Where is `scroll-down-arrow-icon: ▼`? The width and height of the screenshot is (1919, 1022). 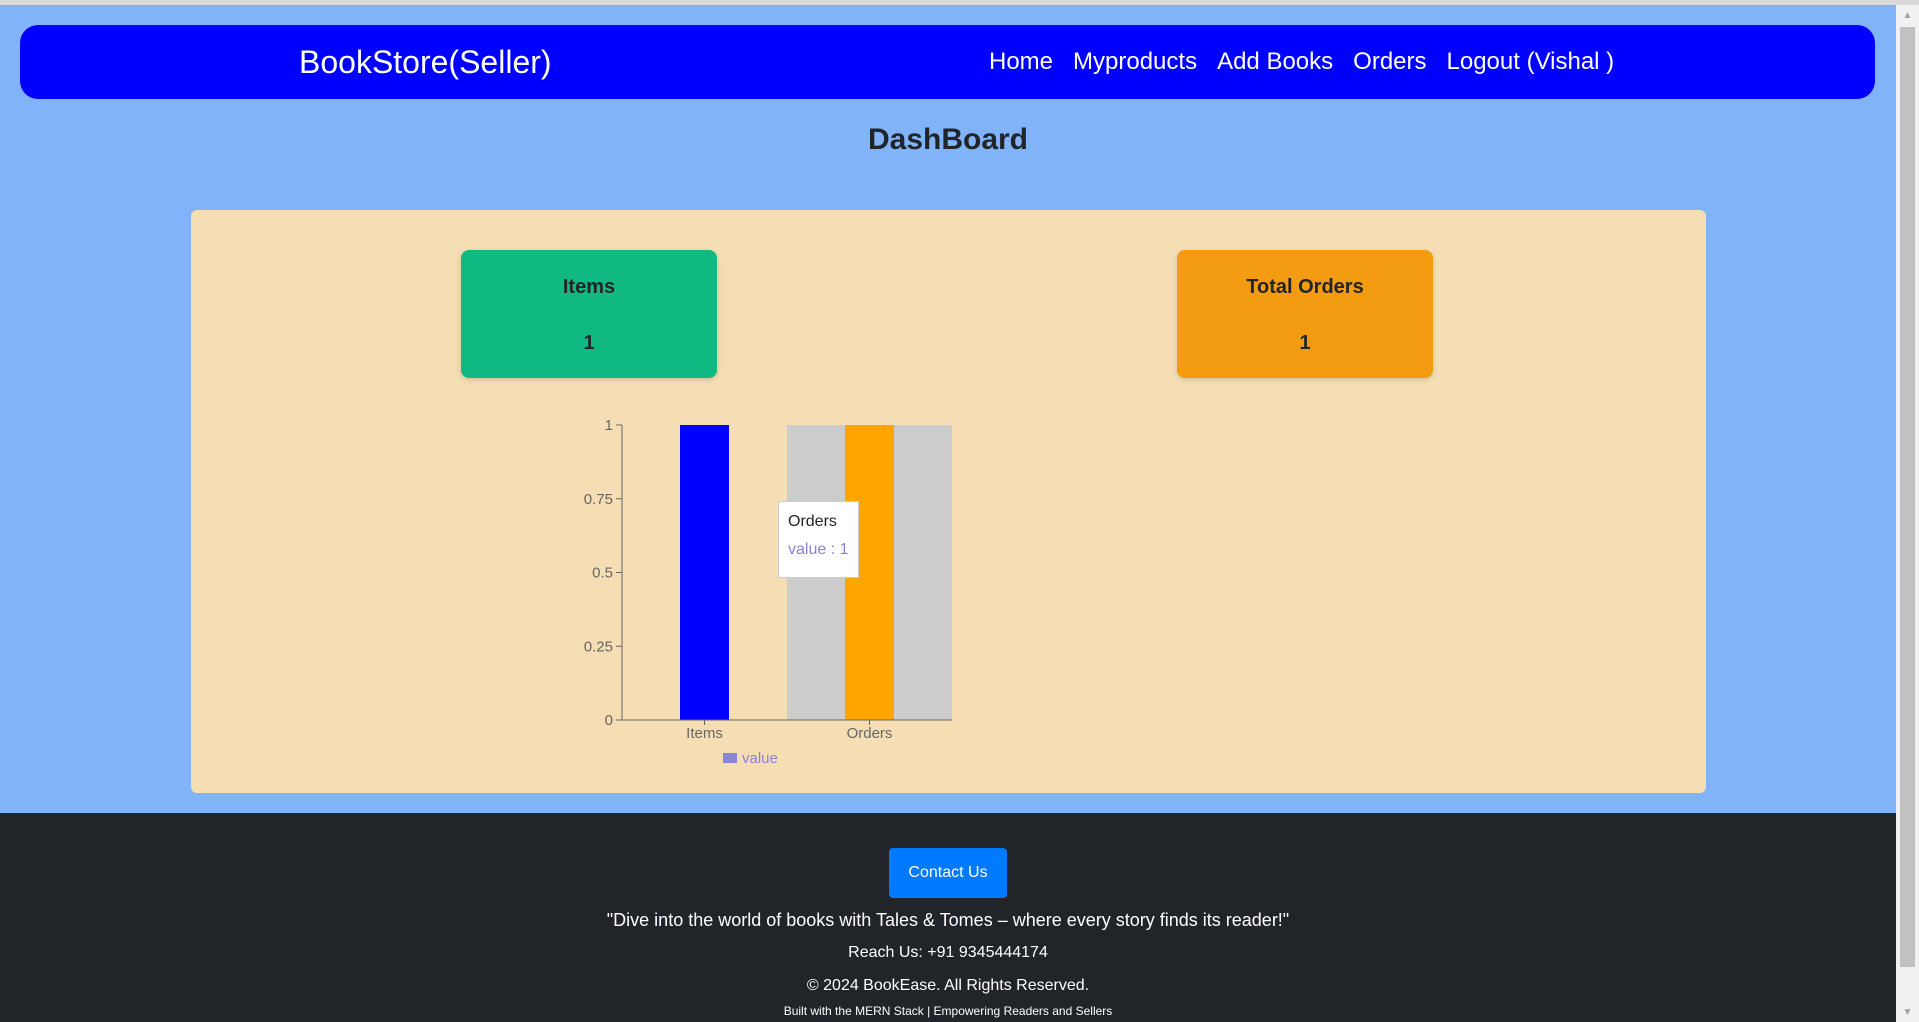
scroll-down-arrow-icon: ▼ is located at coordinates (1907, 1012).